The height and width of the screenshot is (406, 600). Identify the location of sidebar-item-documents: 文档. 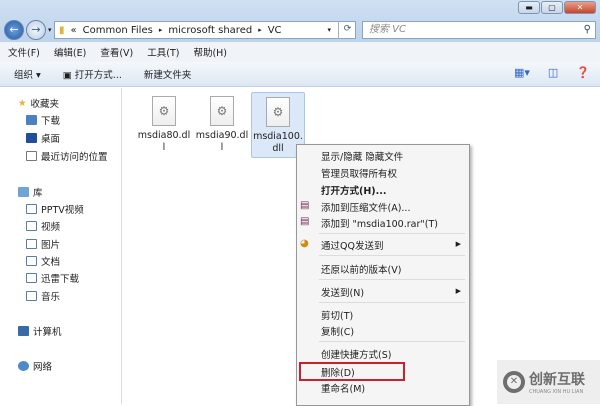
(43, 261).